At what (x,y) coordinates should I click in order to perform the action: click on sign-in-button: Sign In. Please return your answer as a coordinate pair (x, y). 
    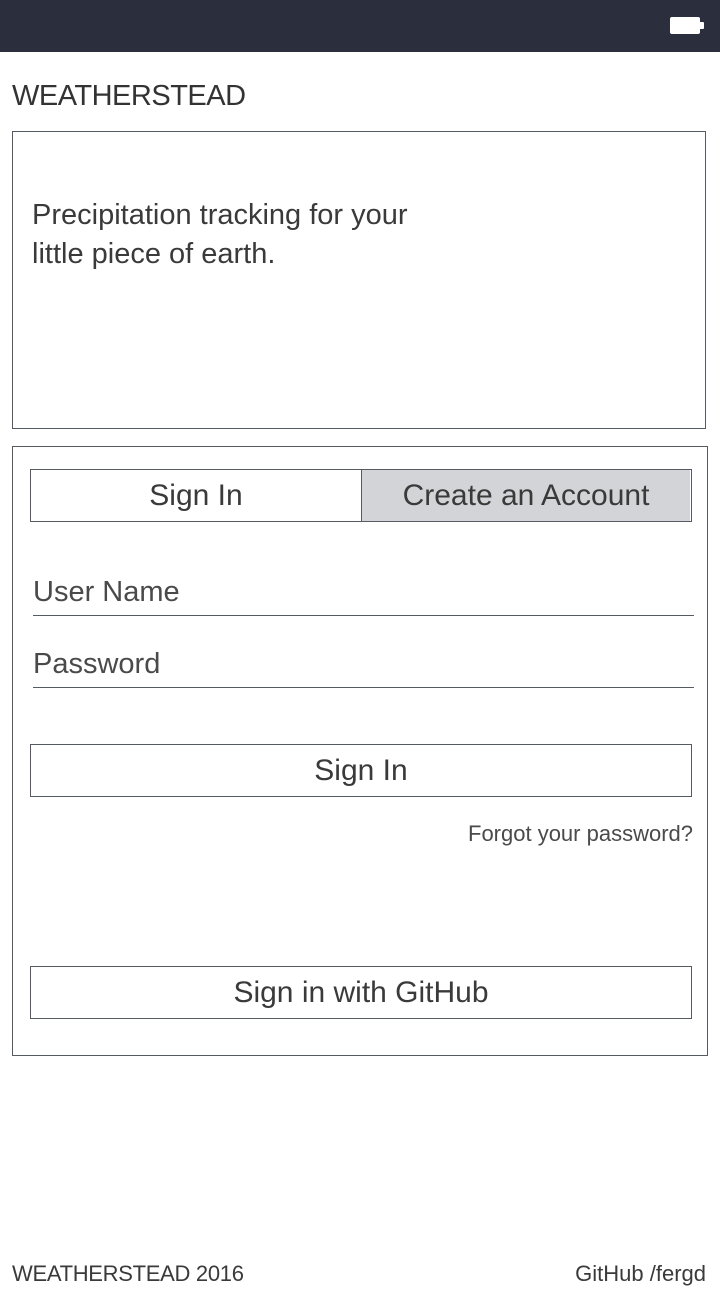
    Looking at the image, I should click on (361, 770).